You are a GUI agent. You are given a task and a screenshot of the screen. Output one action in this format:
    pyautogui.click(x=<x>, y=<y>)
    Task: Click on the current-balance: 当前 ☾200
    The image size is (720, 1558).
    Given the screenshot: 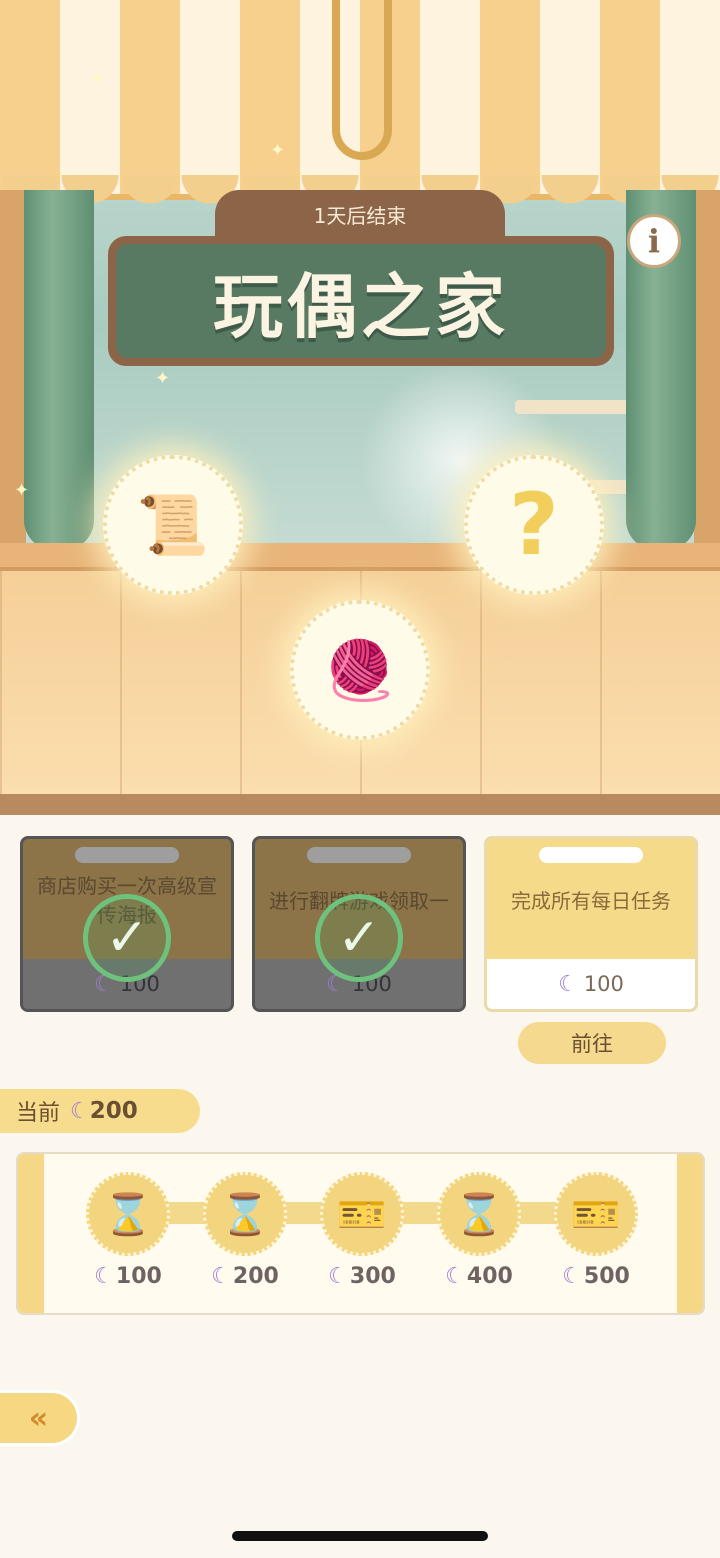 What is the action you would take?
    pyautogui.click(x=100, y=1111)
    